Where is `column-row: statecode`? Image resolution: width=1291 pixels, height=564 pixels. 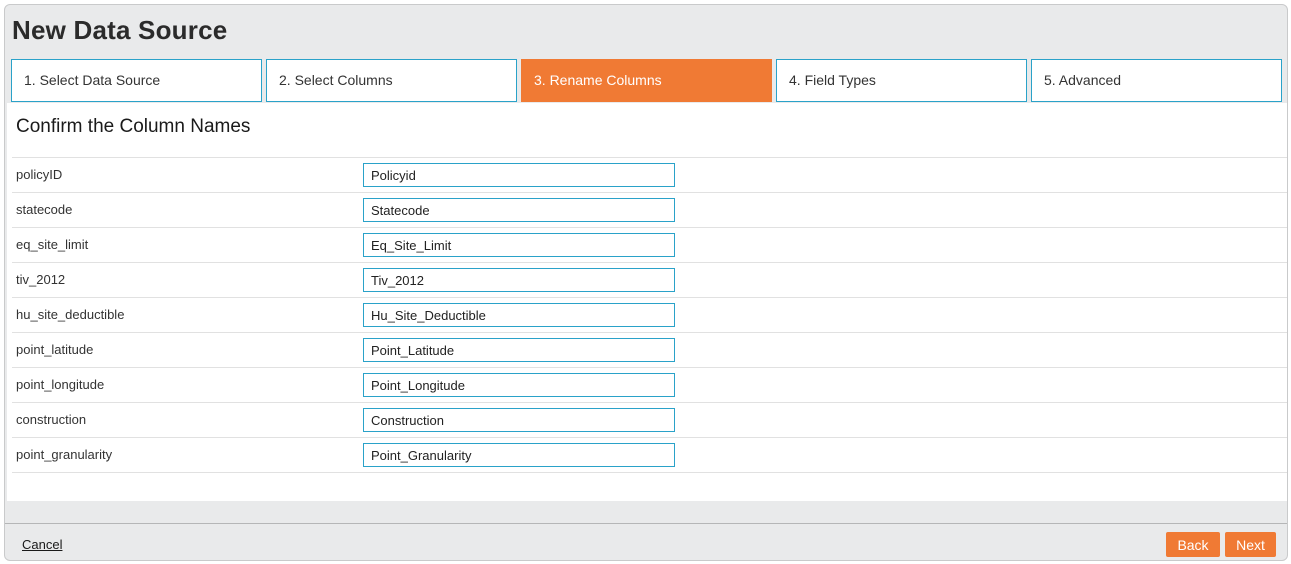
column-row: statecode is located at coordinates (649, 210).